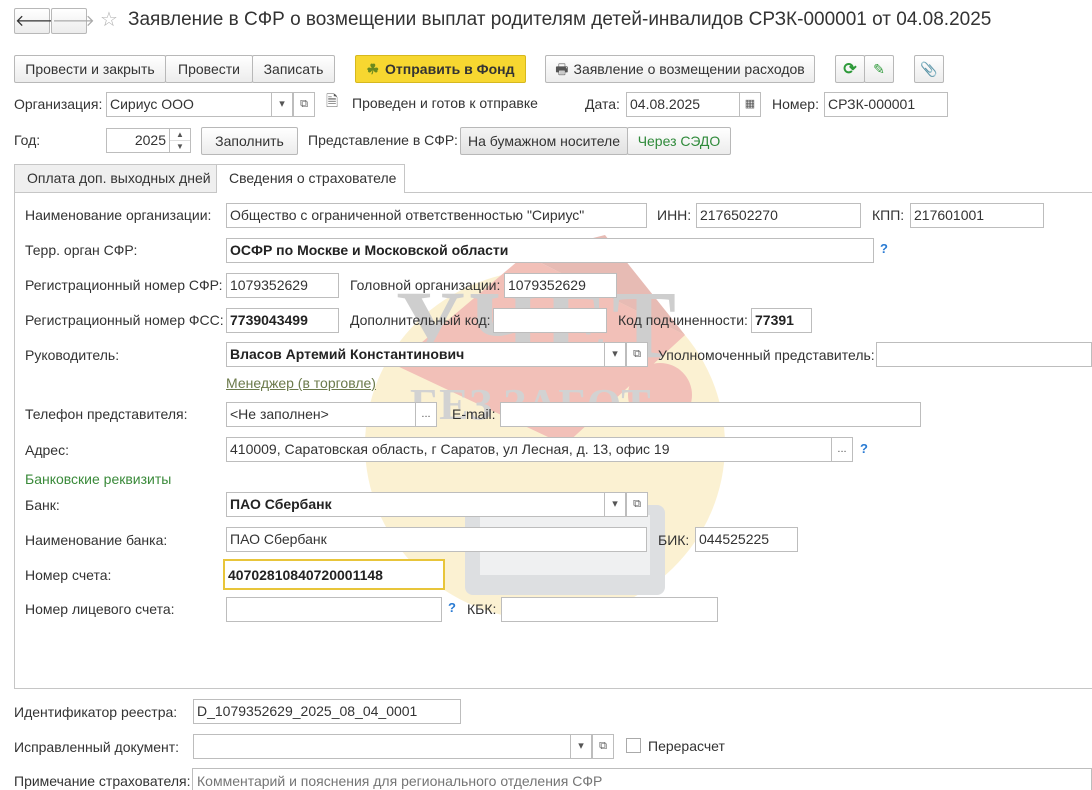 The height and width of the screenshot is (790, 1092). What do you see at coordinates (642, 779) in the screenshot?
I see `note-input` at bounding box center [642, 779].